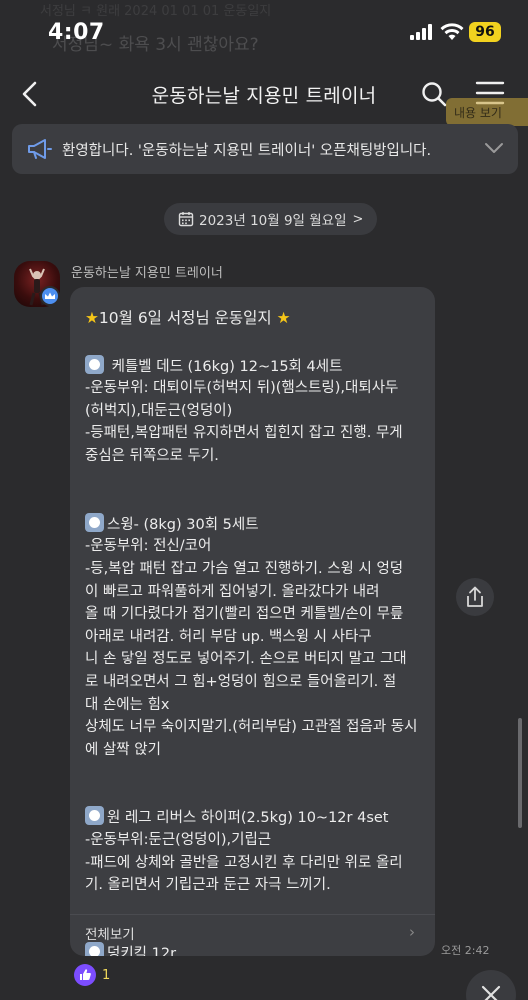 This screenshot has height=1000, width=528. I want to click on message-line: -등패턴,복압패턴 유지하면서 힙힌지 잡고 진행. 무게, so click(257, 433).